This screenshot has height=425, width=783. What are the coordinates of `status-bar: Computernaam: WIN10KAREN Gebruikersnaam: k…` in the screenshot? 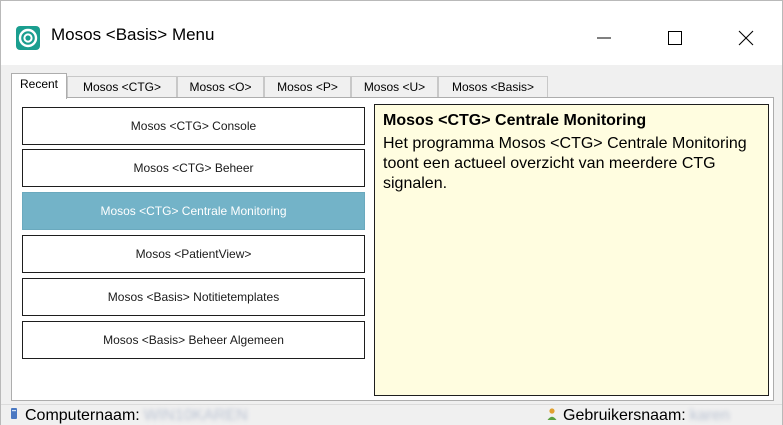 It's located at (391, 414).